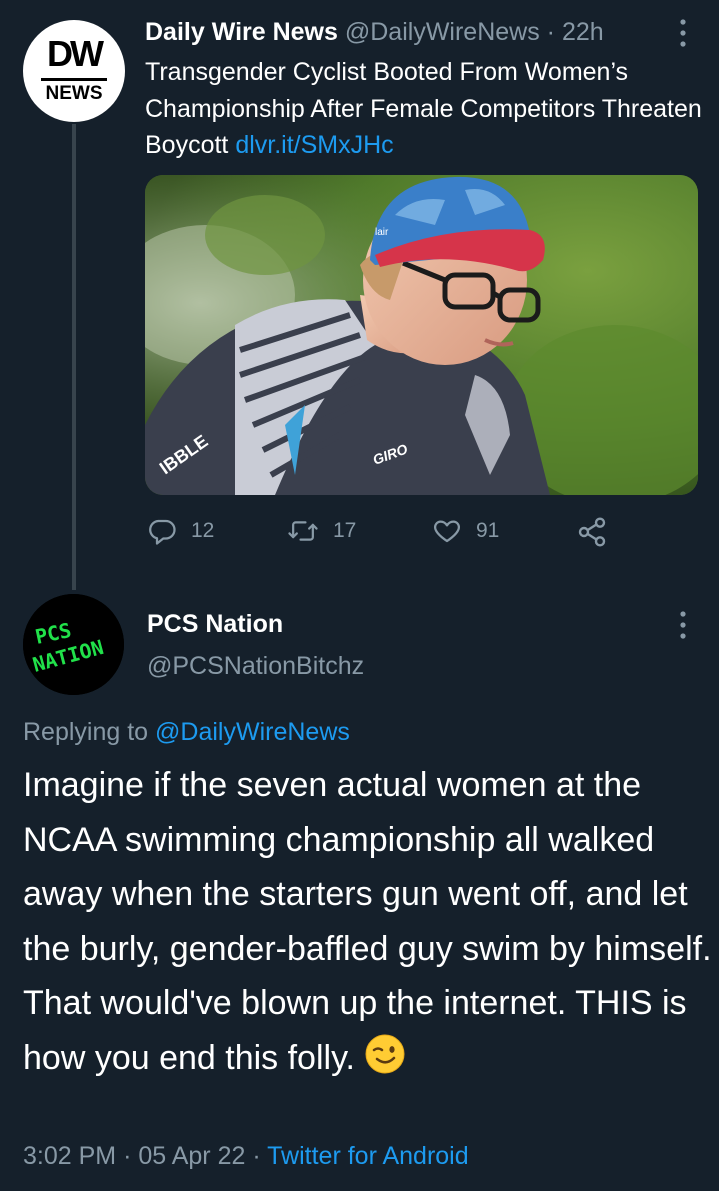 The image size is (719, 1191). Describe the element at coordinates (303, 531) in the screenshot. I see `retweet-icon` at that location.